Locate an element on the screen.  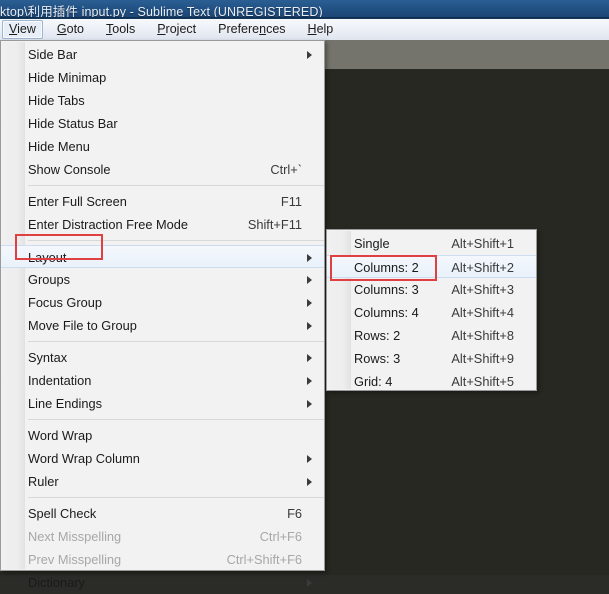
menu-bar: View Goto Tools Project Preferences Help is located at coordinates (304, 30).